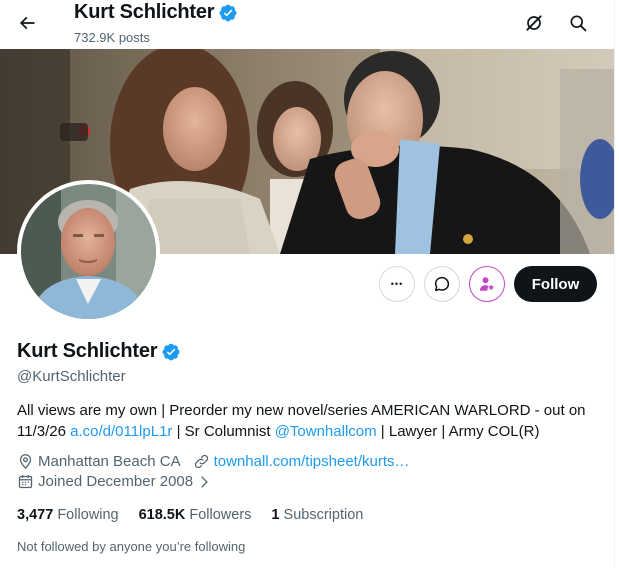 The image size is (619, 568). I want to click on back-button, so click(27, 23).